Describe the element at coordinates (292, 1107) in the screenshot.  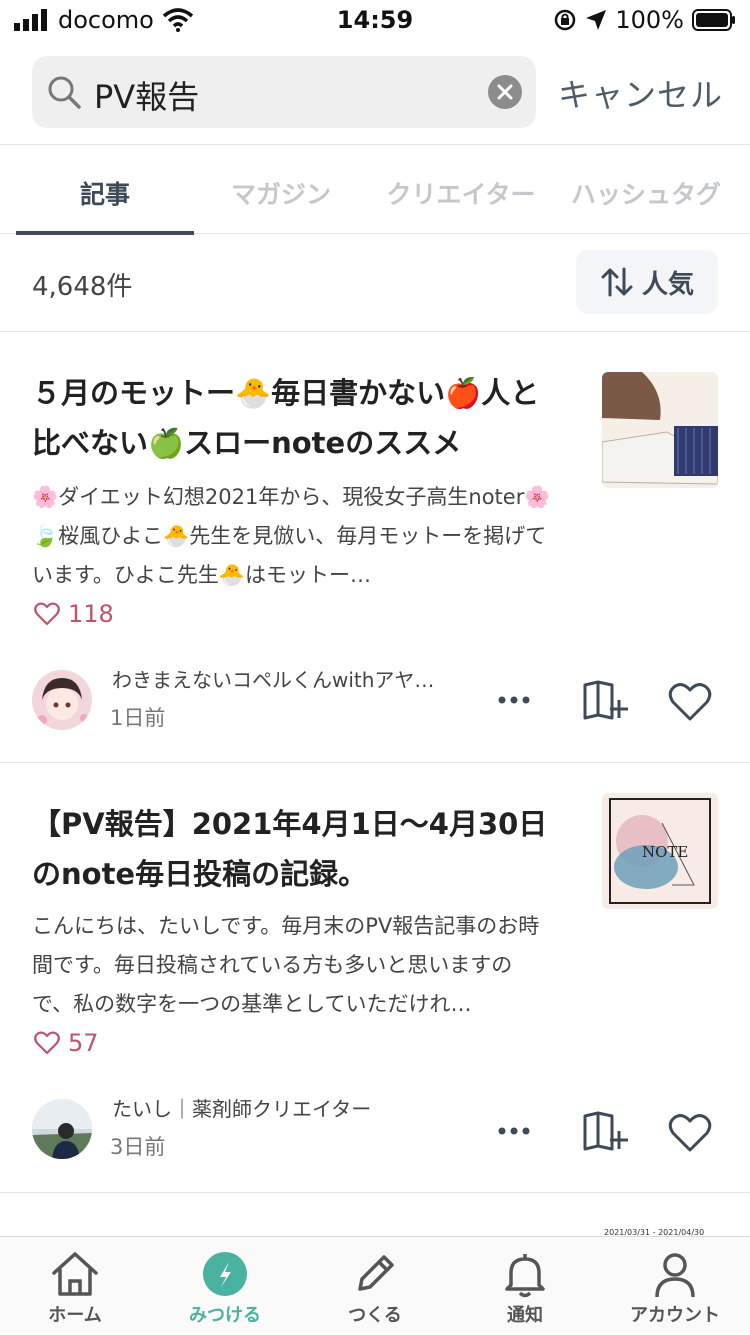
I see `author-name: たいし｜薬剤師クリエイター` at that location.